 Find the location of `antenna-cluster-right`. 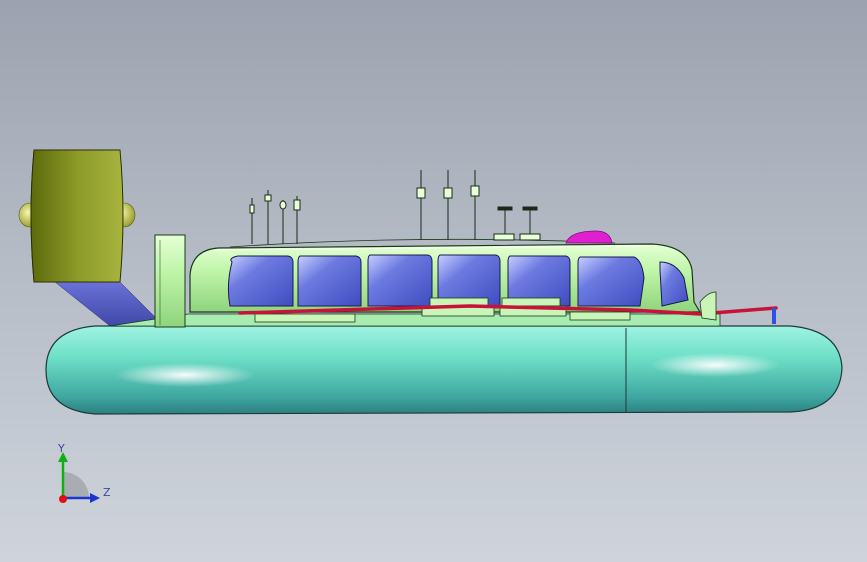

antenna-cluster-right is located at coordinates (478, 205).